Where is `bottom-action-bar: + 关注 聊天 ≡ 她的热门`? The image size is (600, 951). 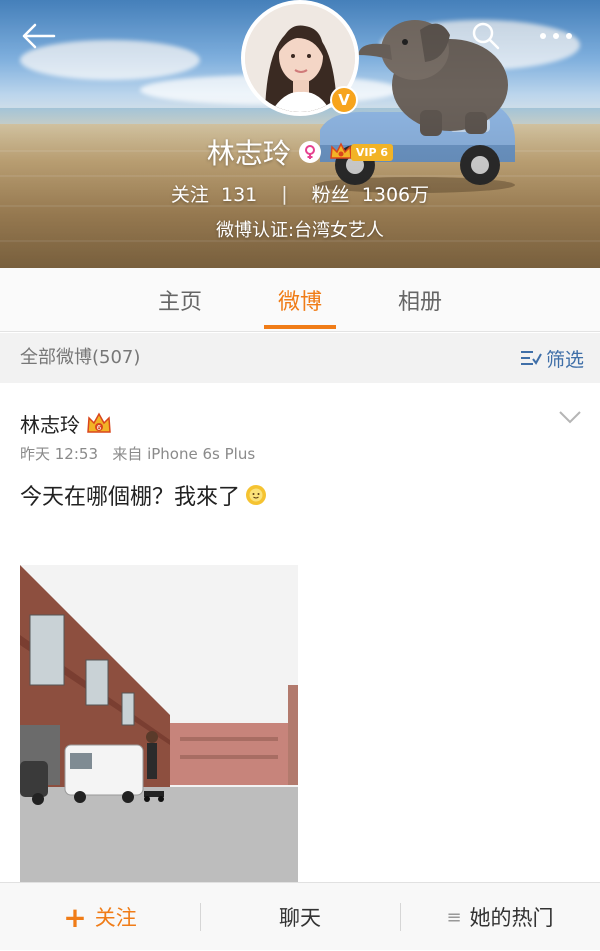 bottom-action-bar: + 关注 聊天 ≡ 她的热门 is located at coordinates (300, 916).